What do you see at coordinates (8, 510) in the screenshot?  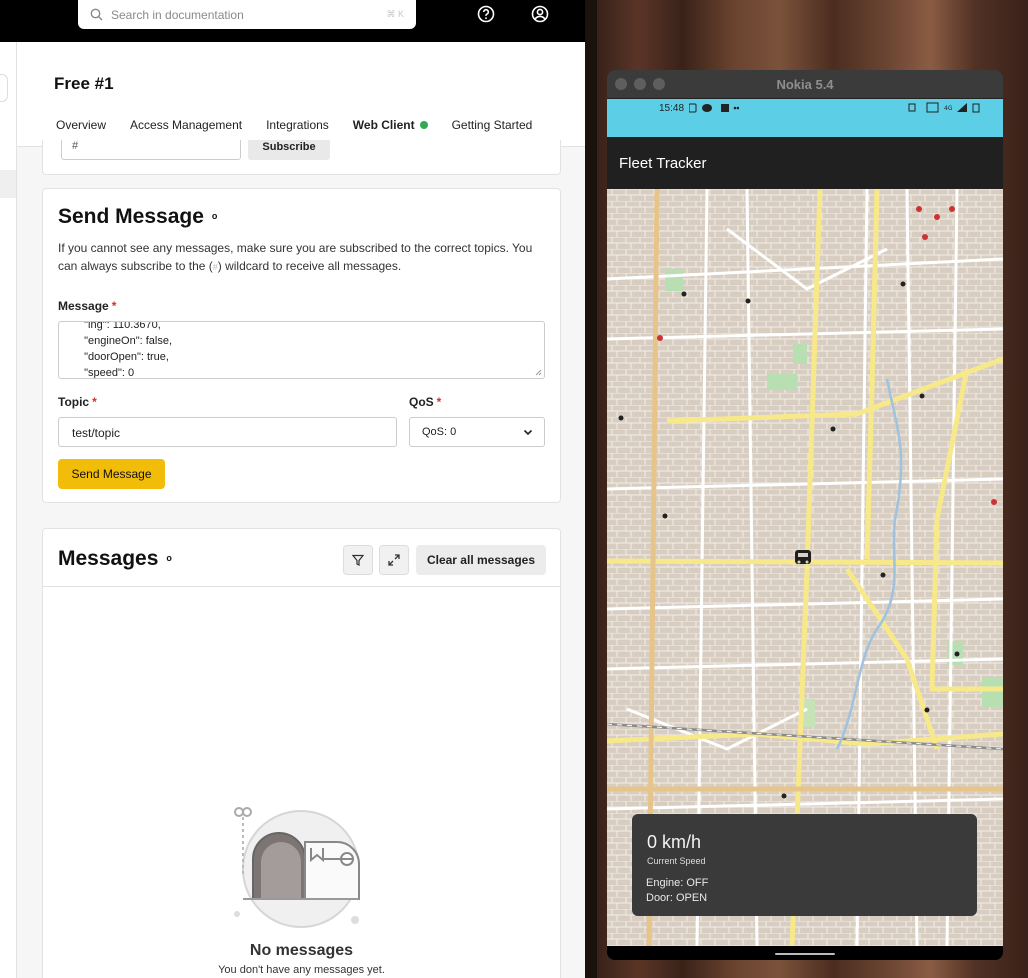 I see `left-sidebar-collapsed` at bounding box center [8, 510].